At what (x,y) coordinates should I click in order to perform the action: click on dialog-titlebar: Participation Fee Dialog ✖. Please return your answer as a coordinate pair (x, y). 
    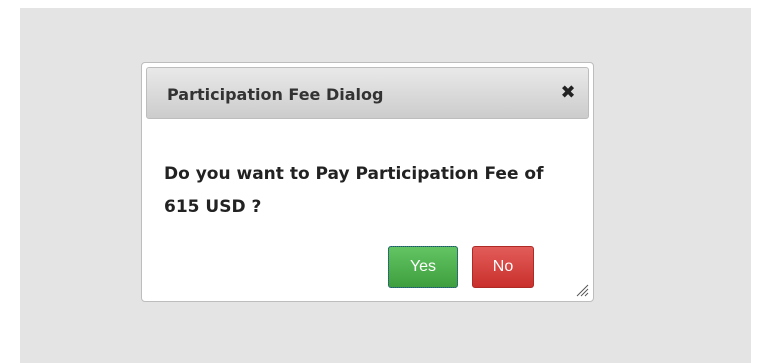
    Looking at the image, I should click on (367, 93).